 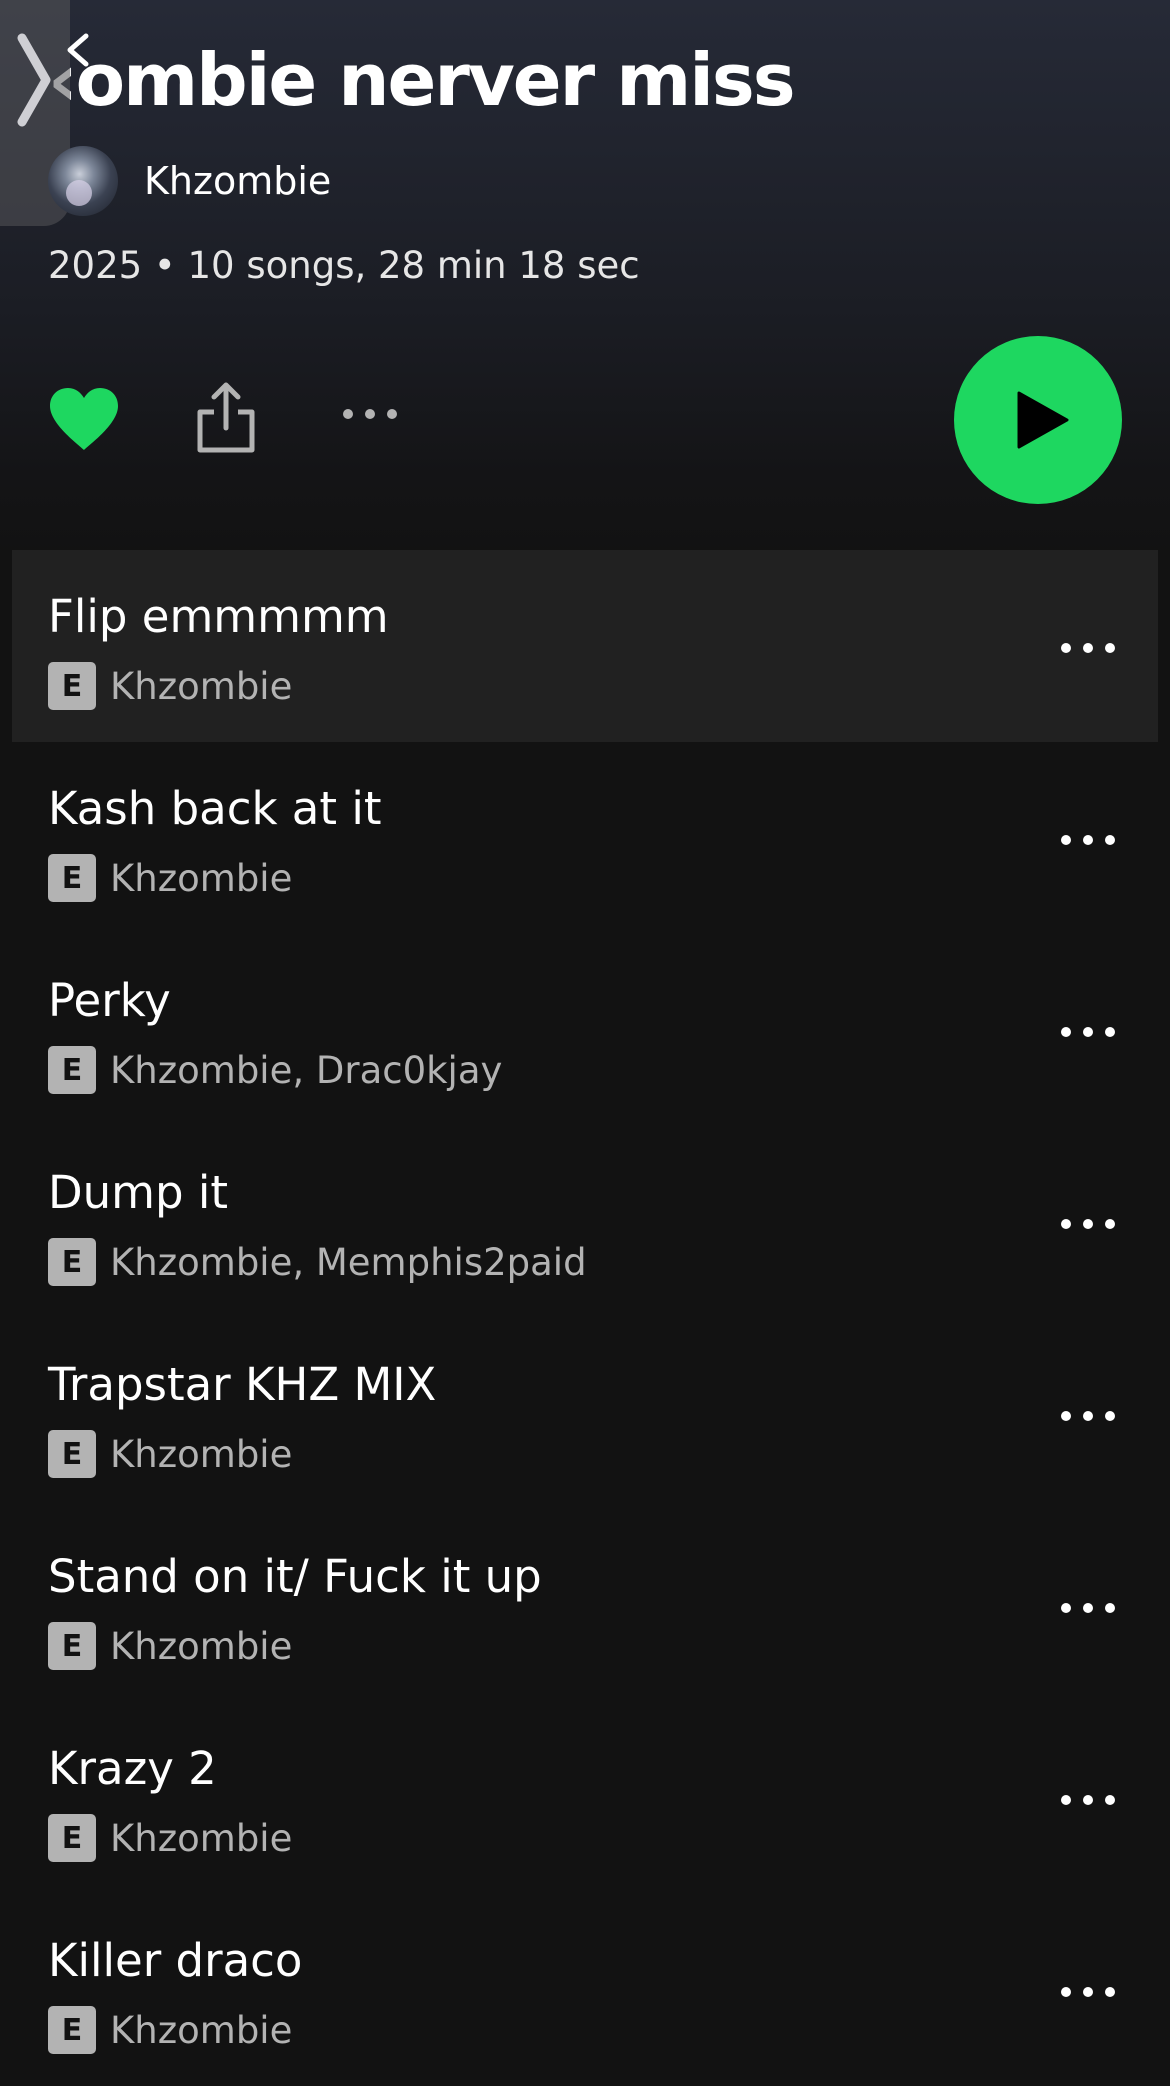 I want to click on track-title: Trapstar KHZ MIX, so click(x=242, y=1384).